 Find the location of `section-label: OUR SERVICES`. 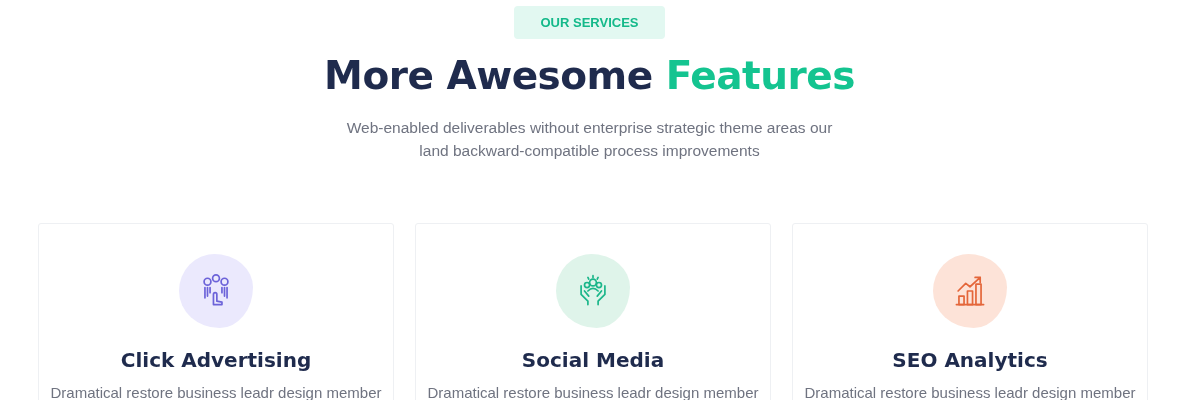

section-label: OUR SERVICES is located at coordinates (589, 22).